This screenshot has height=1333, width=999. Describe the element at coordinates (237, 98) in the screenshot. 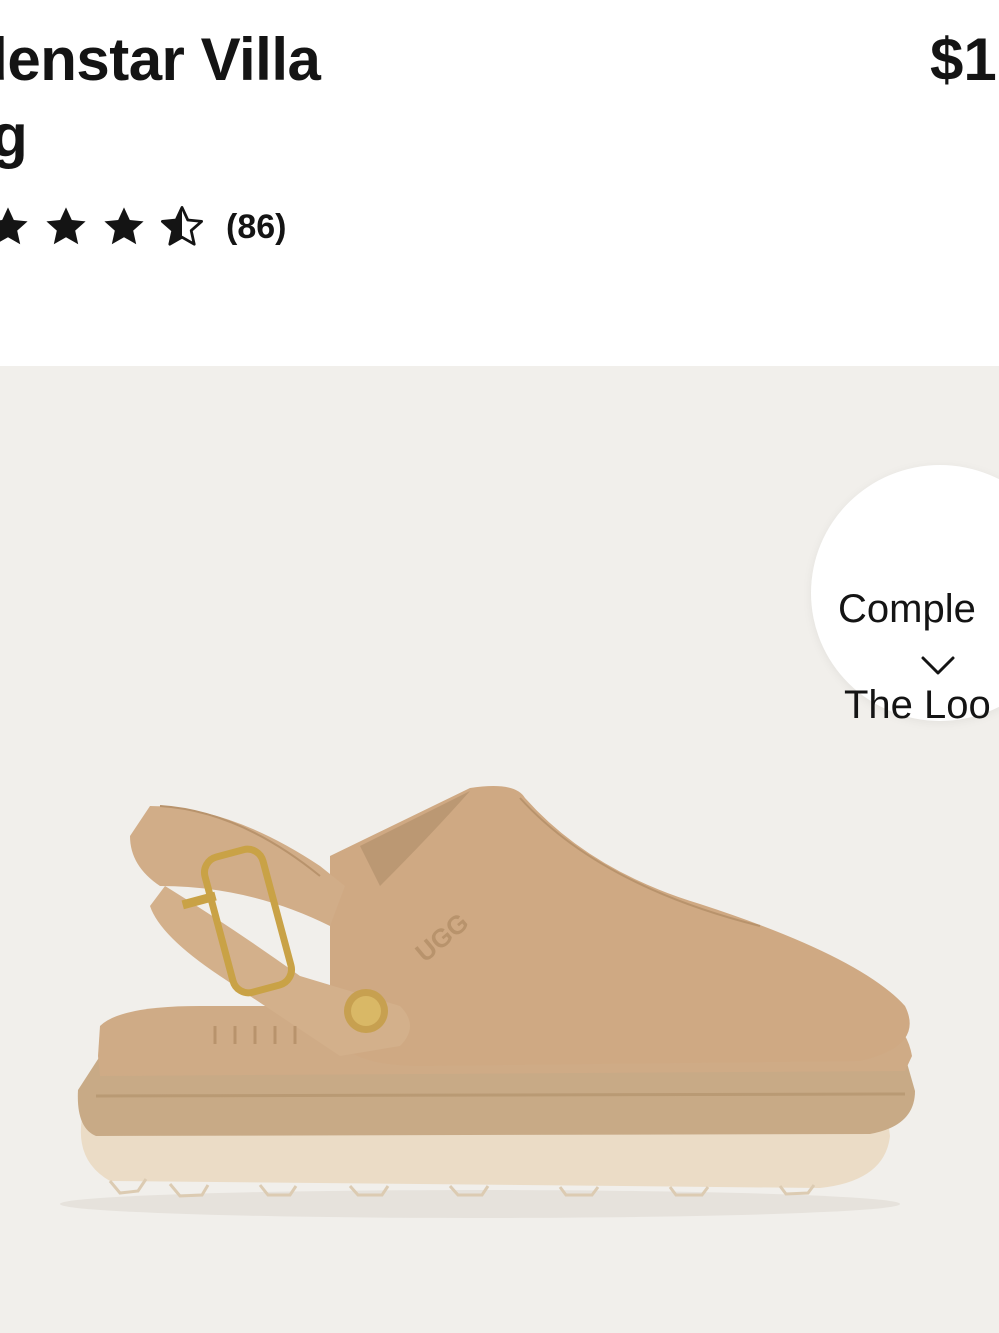

I see `product-title: ldenstar Villa og` at that location.